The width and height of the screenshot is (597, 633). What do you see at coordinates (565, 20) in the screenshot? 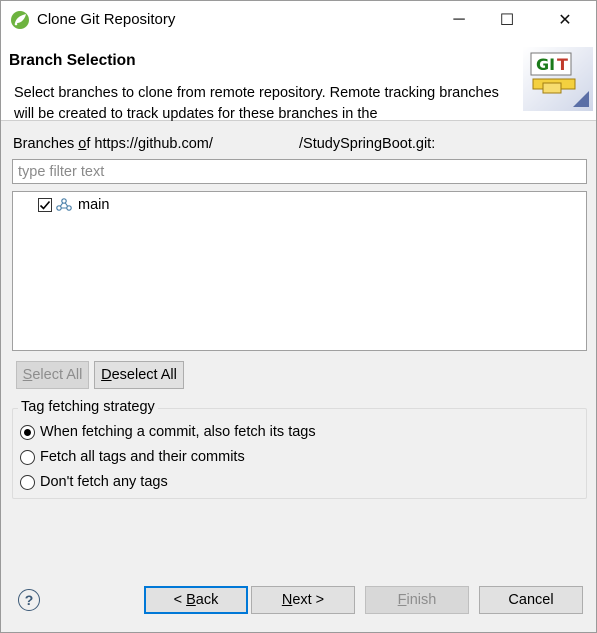
I see `close-button: ✕` at bounding box center [565, 20].